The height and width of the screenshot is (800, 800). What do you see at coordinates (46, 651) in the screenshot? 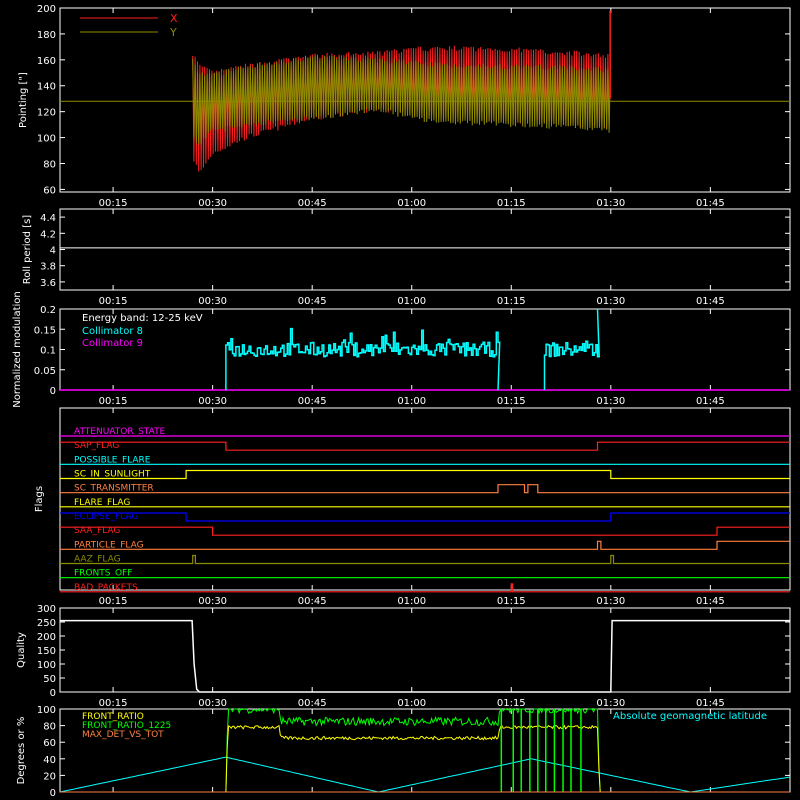
I see `y-tick-label: 150` at bounding box center [46, 651].